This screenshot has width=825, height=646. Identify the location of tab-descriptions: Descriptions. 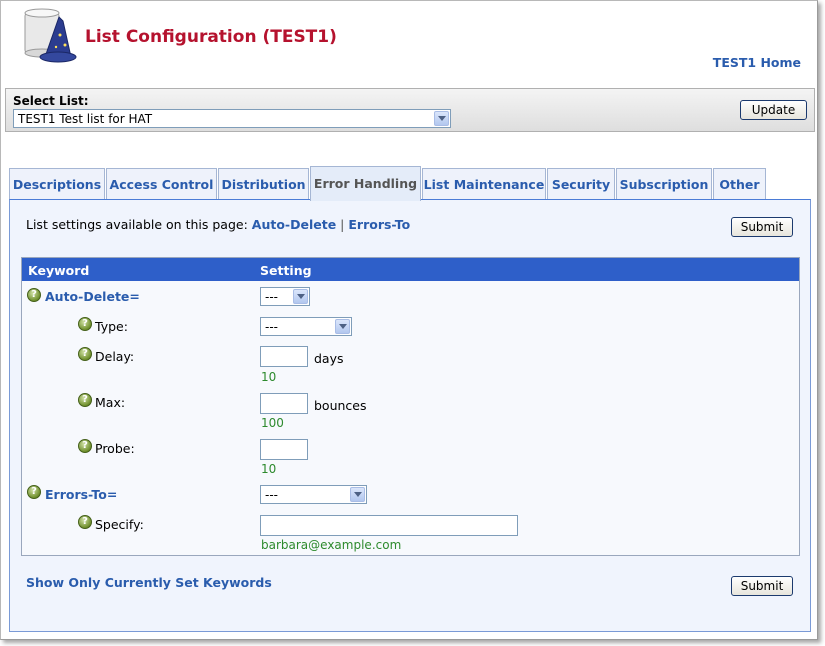
(57, 184).